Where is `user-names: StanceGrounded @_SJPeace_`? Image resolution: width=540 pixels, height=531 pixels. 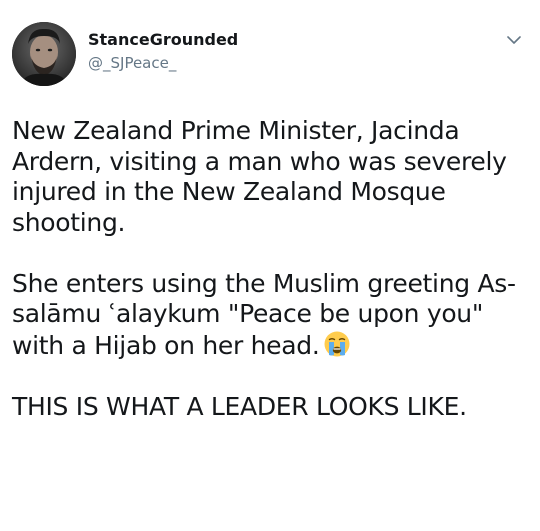 user-names: StanceGrounded @_SJPeace_ is located at coordinates (163, 52).